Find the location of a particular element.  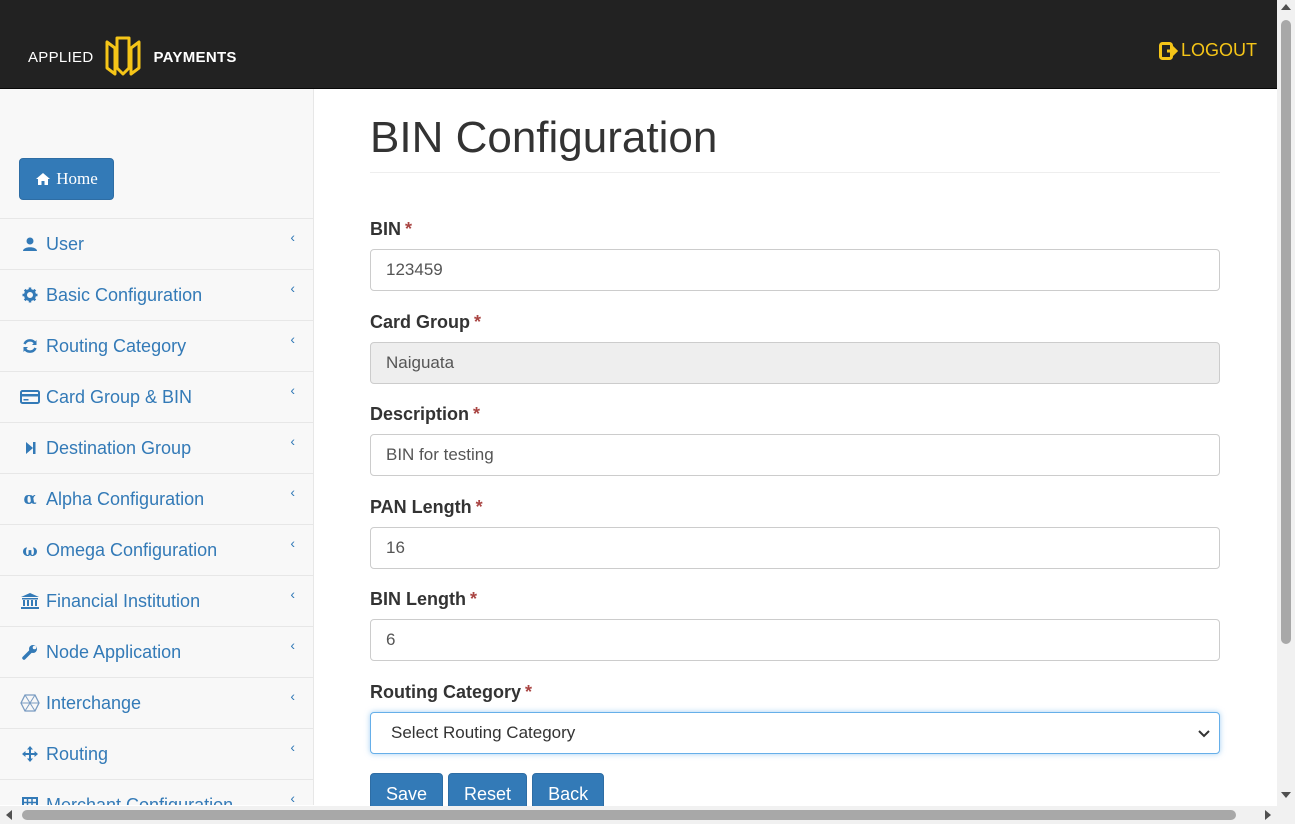

top-navbar: APPLIED PAYMENTS LOGOUT is located at coordinates (638, 44).